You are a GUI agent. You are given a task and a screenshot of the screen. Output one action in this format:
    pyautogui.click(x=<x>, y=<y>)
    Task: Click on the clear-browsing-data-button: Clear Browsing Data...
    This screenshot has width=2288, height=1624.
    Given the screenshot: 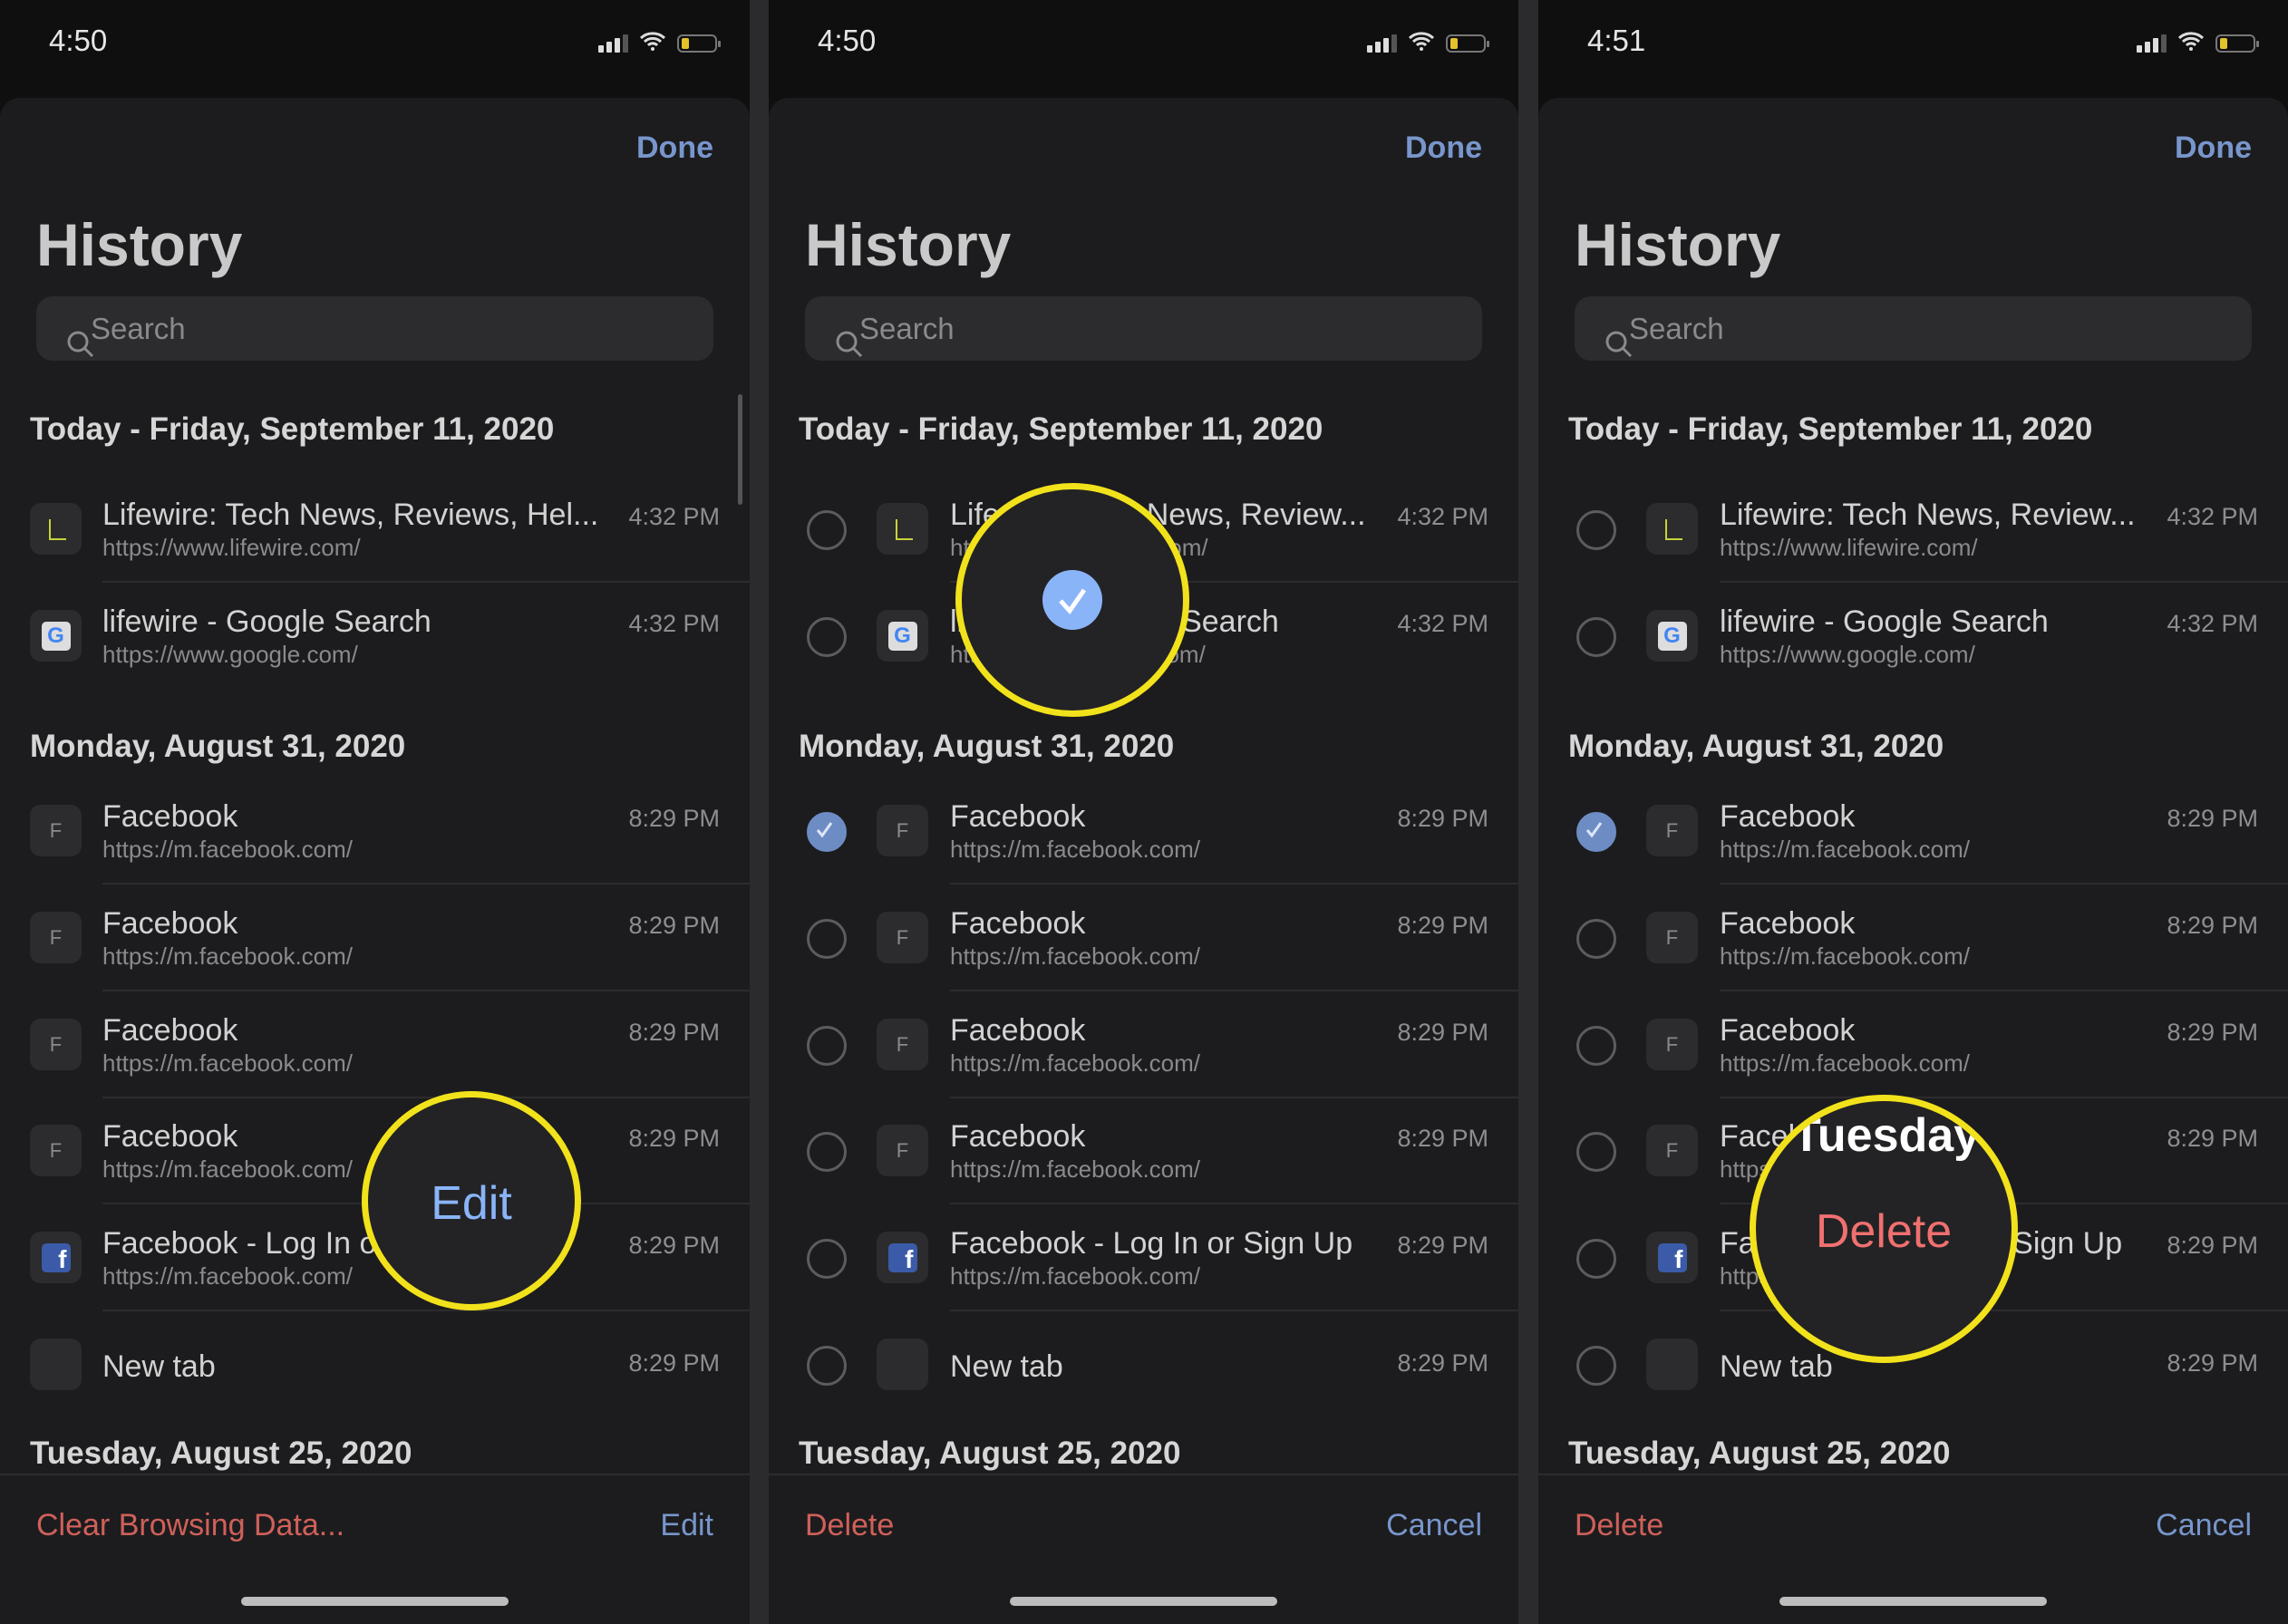 What is the action you would take?
    pyautogui.click(x=190, y=1525)
    